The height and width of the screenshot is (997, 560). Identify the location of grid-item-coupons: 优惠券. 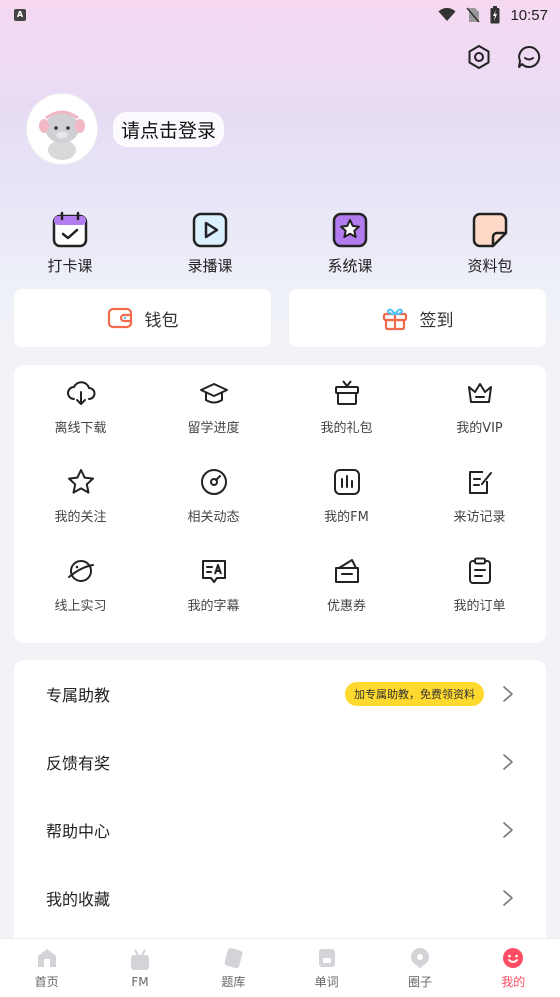
(346, 599).